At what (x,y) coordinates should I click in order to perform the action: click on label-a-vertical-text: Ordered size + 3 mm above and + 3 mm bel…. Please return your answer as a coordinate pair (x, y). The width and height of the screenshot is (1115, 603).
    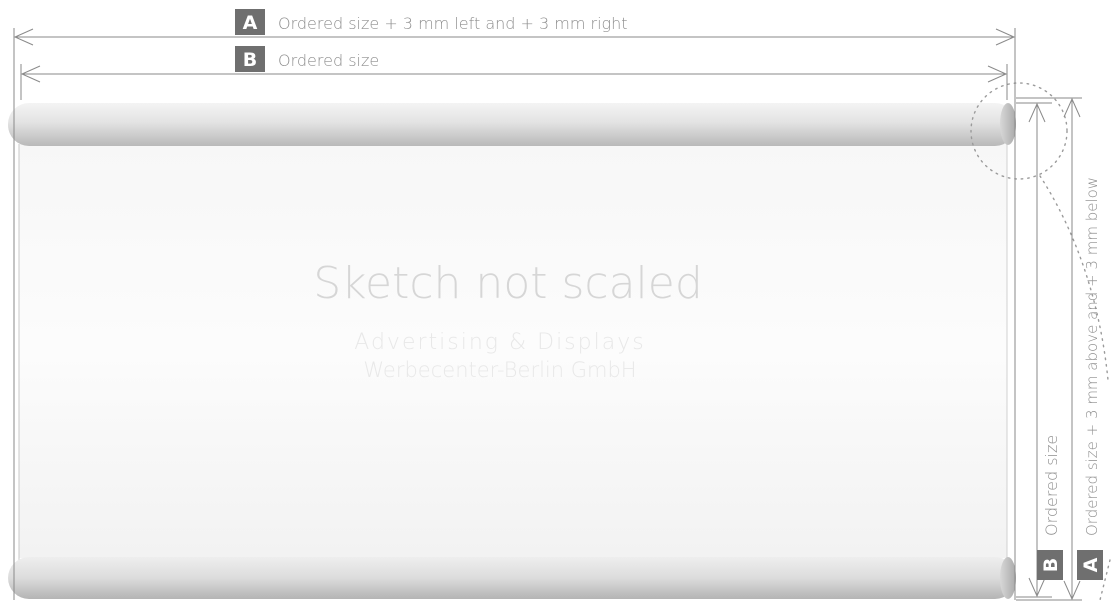
    Looking at the image, I should click on (1092, 356).